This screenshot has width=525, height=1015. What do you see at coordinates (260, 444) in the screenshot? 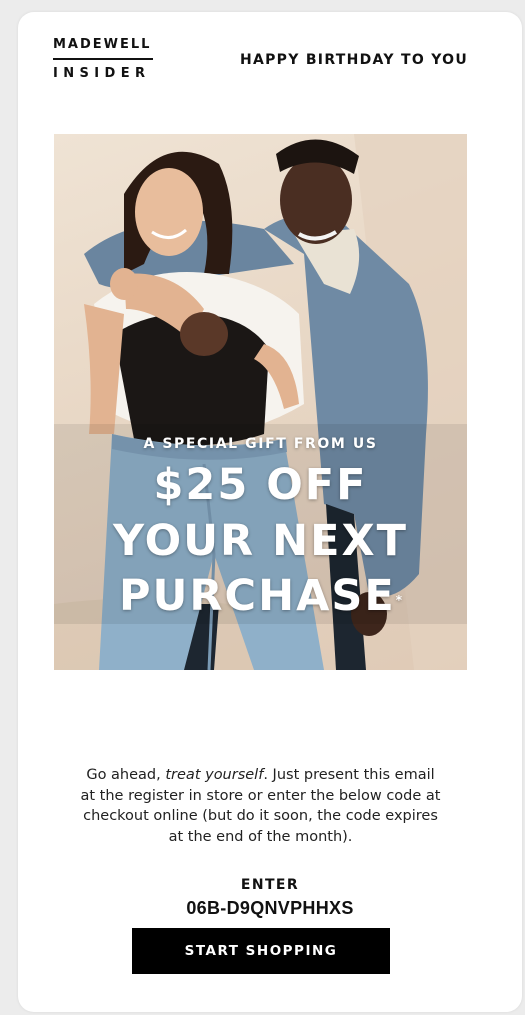
I see `hero-eyebrow: A SPECIAL GIFT FROM US` at bounding box center [260, 444].